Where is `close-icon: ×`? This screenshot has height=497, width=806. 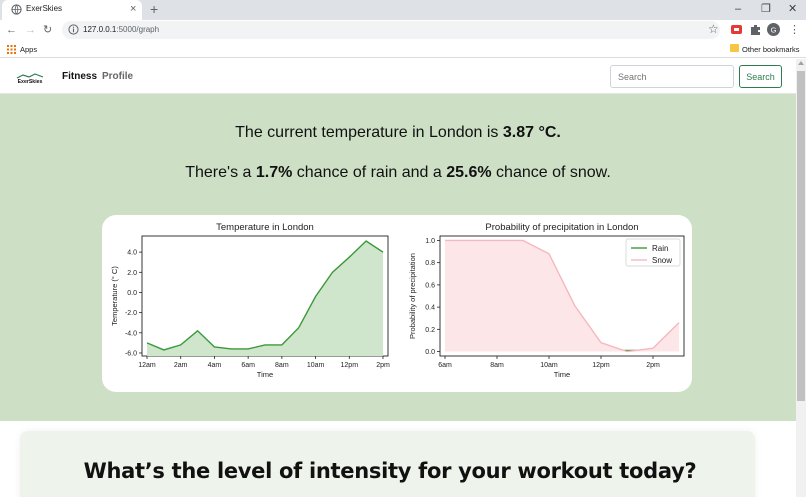 close-icon: × is located at coordinates (133, 9).